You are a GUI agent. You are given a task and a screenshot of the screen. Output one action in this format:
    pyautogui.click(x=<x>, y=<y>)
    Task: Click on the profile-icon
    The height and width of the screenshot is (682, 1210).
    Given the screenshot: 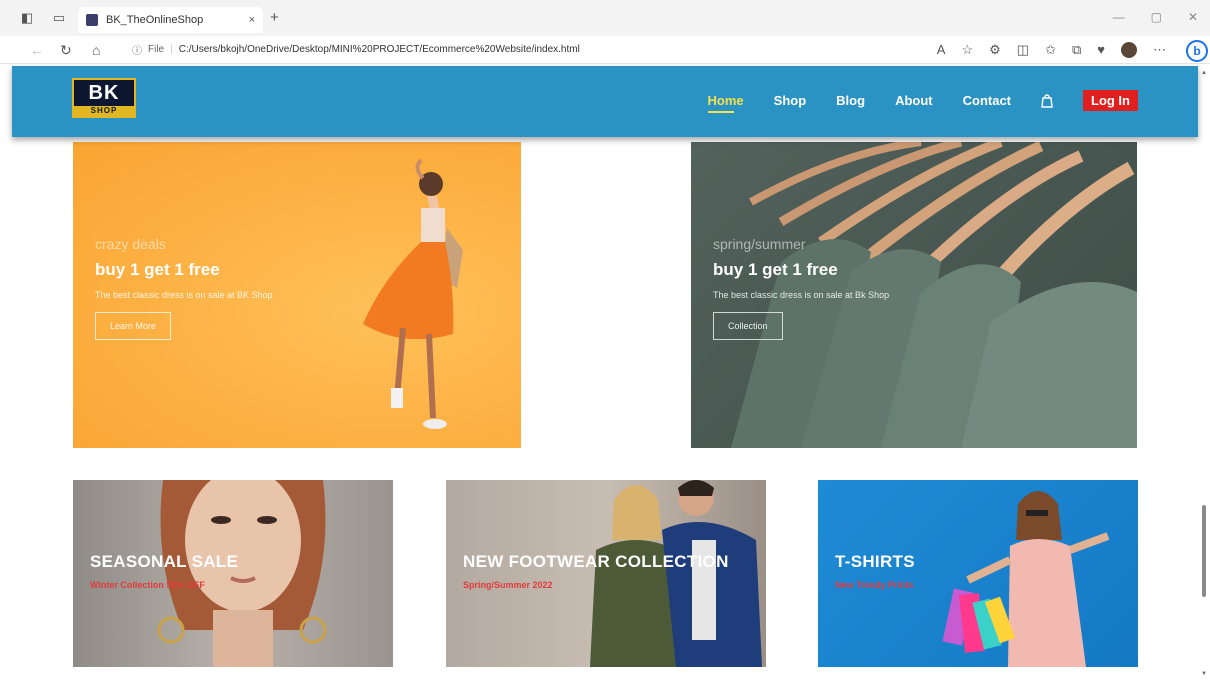 What is the action you would take?
    pyautogui.click(x=1129, y=50)
    